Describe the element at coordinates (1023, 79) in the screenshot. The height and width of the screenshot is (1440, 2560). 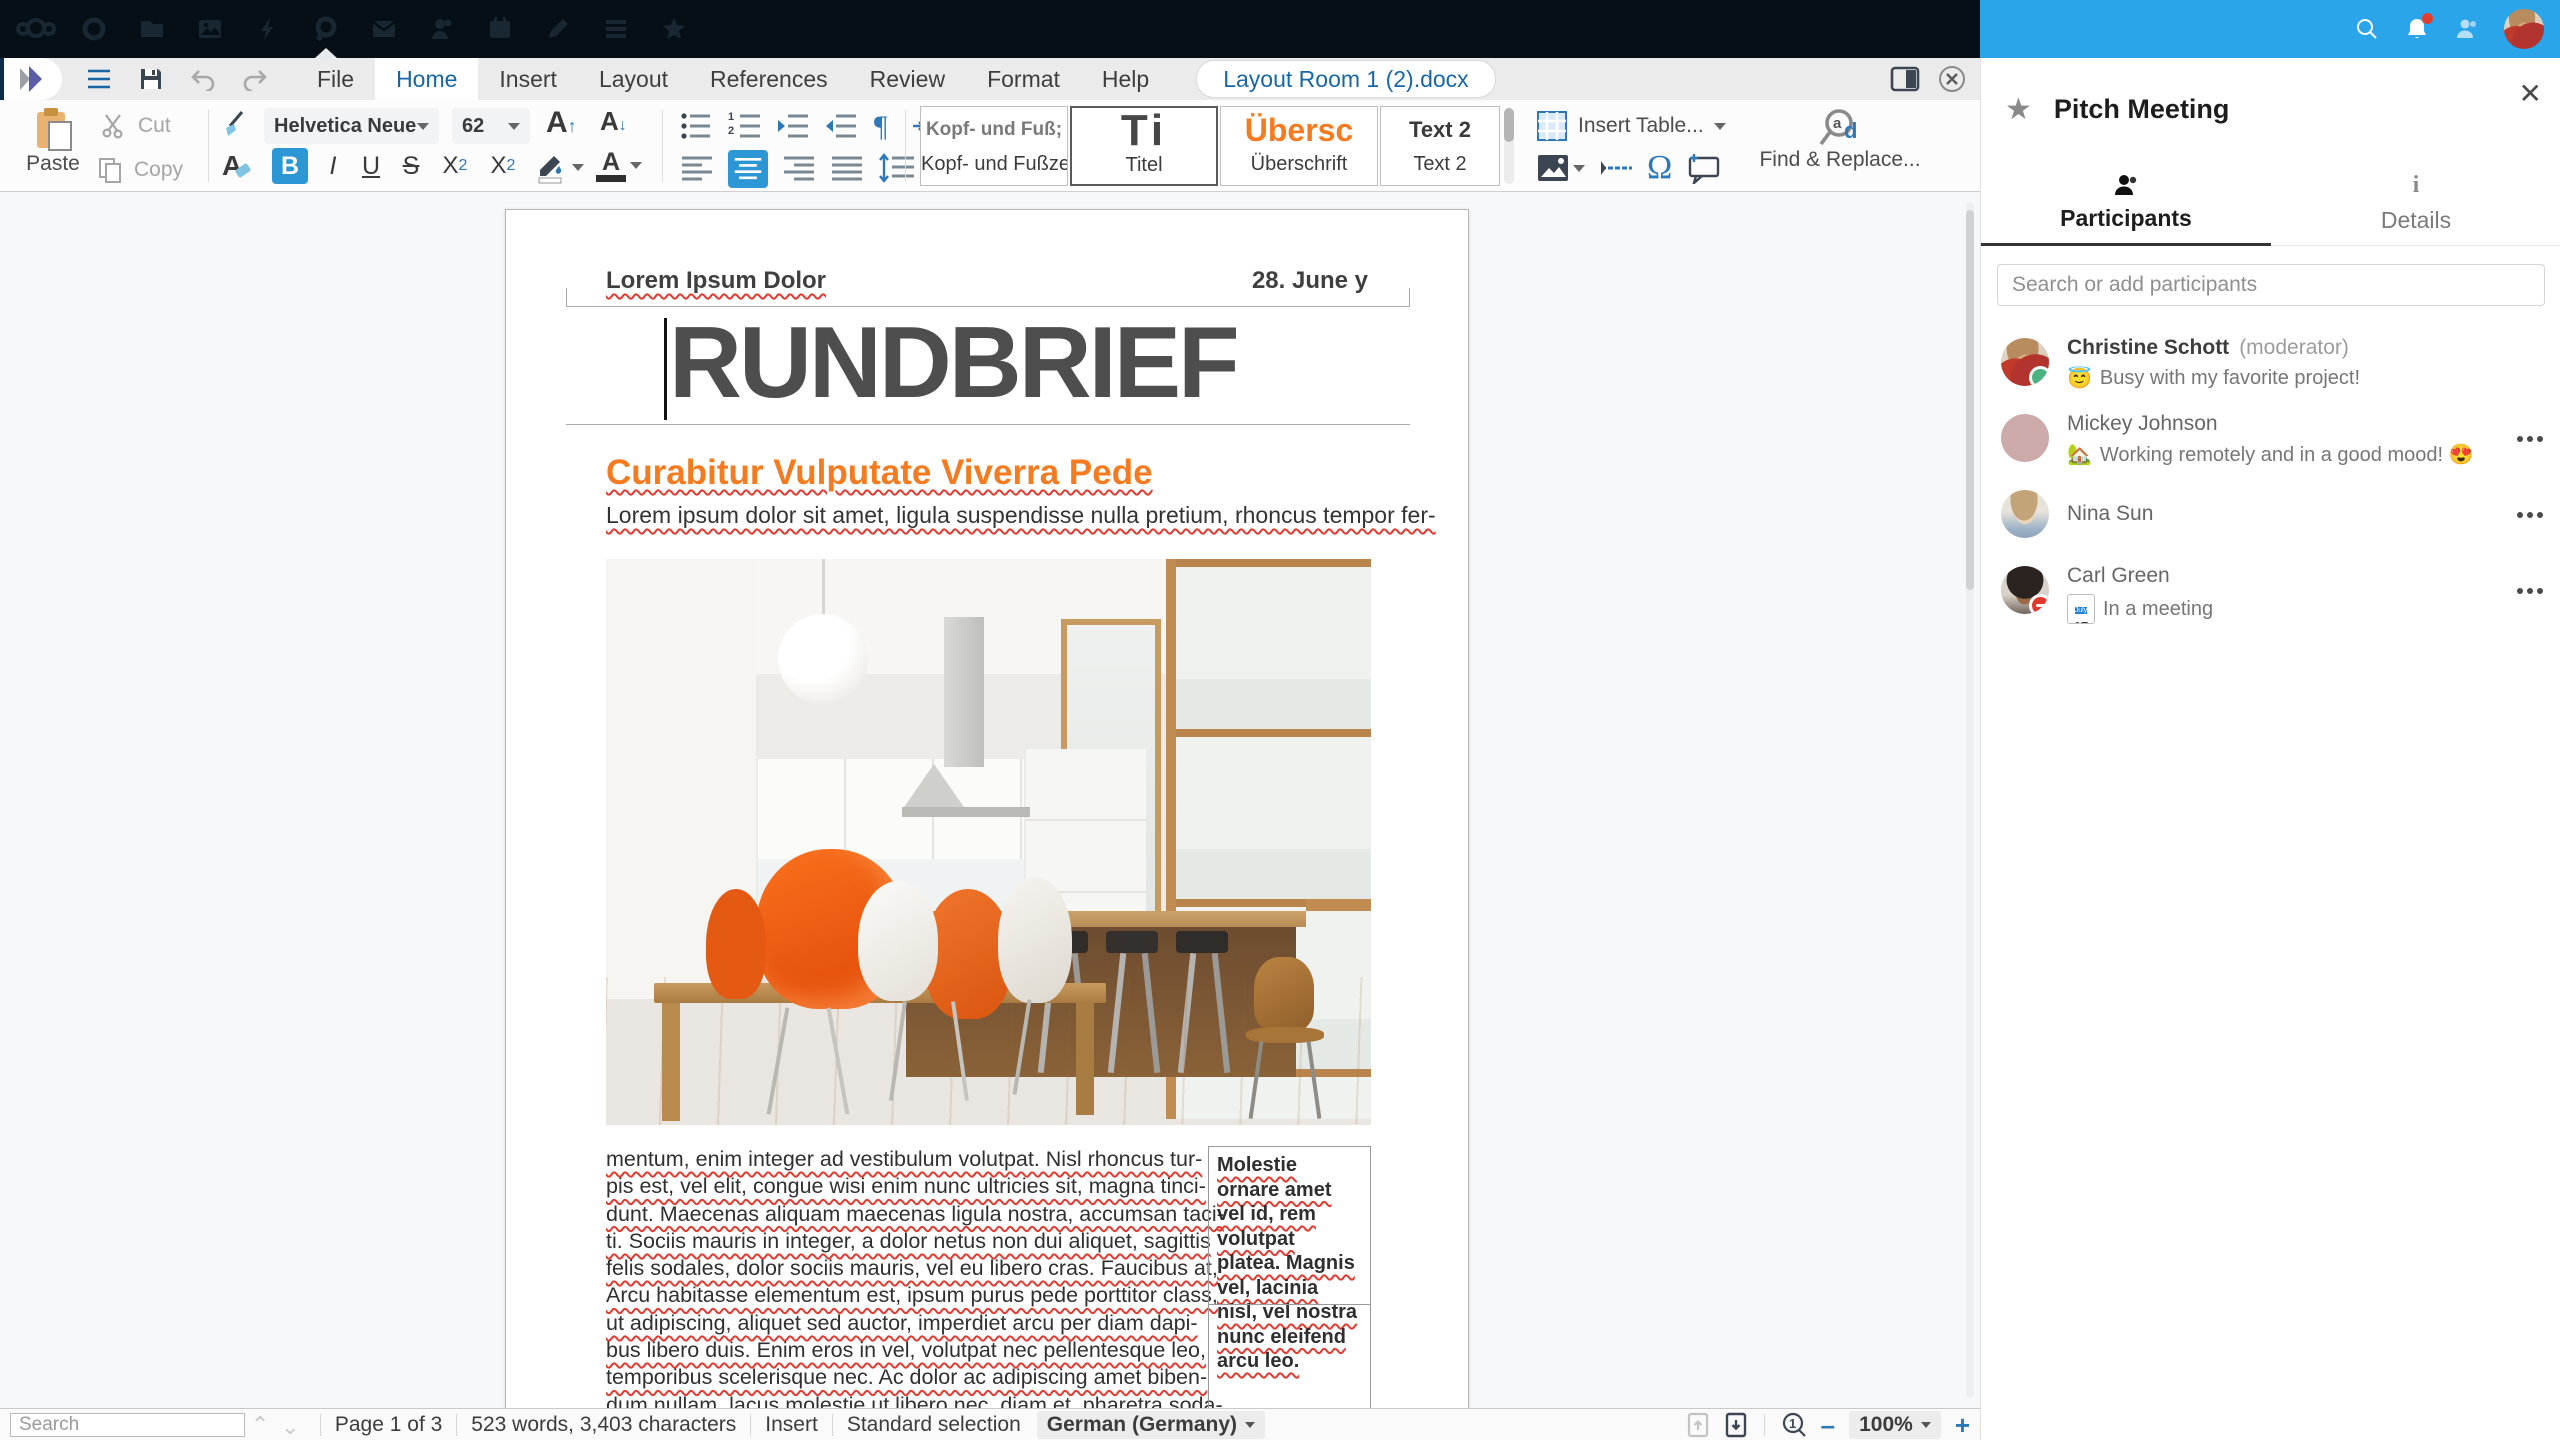
I see `menu-format: Format` at that location.